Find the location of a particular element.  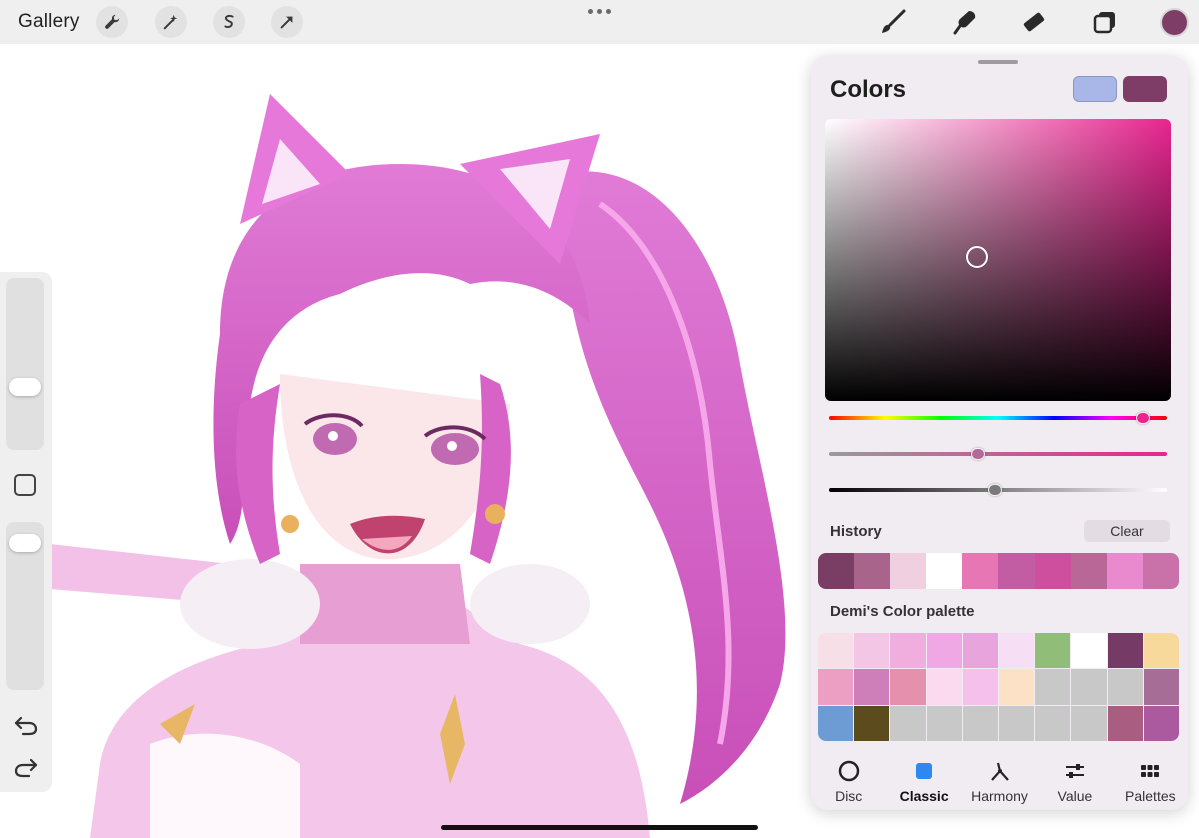

hue-thumb is located at coordinates (1143, 418).